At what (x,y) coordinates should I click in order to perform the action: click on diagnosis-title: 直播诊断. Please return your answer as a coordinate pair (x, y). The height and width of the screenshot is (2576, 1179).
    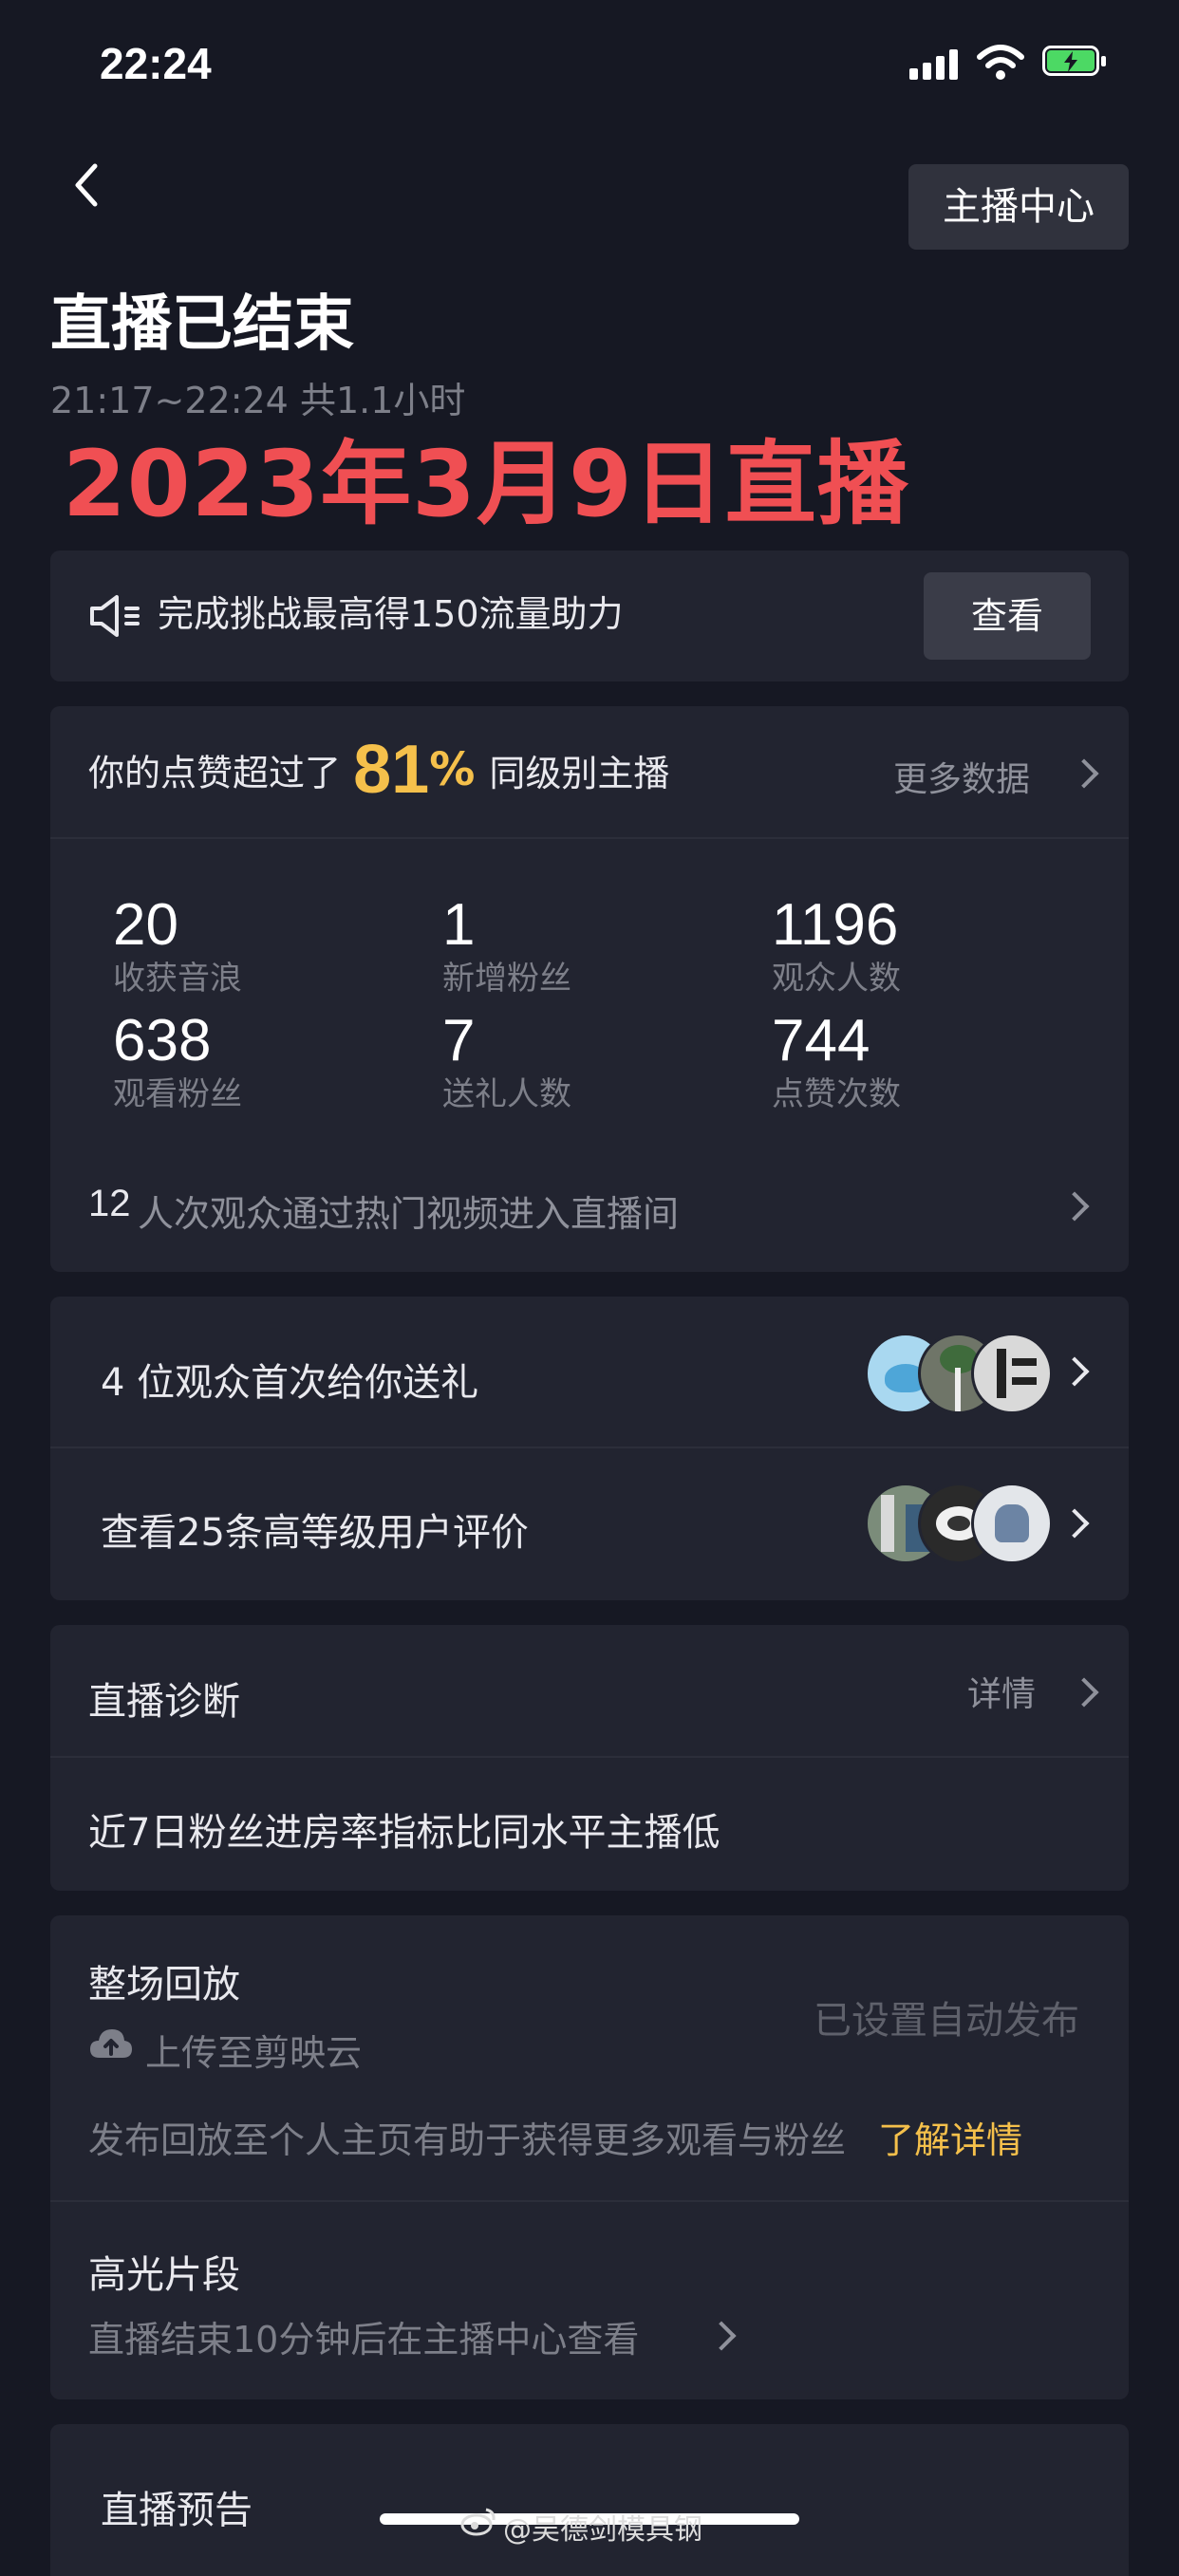
    Looking at the image, I should click on (164, 1702).